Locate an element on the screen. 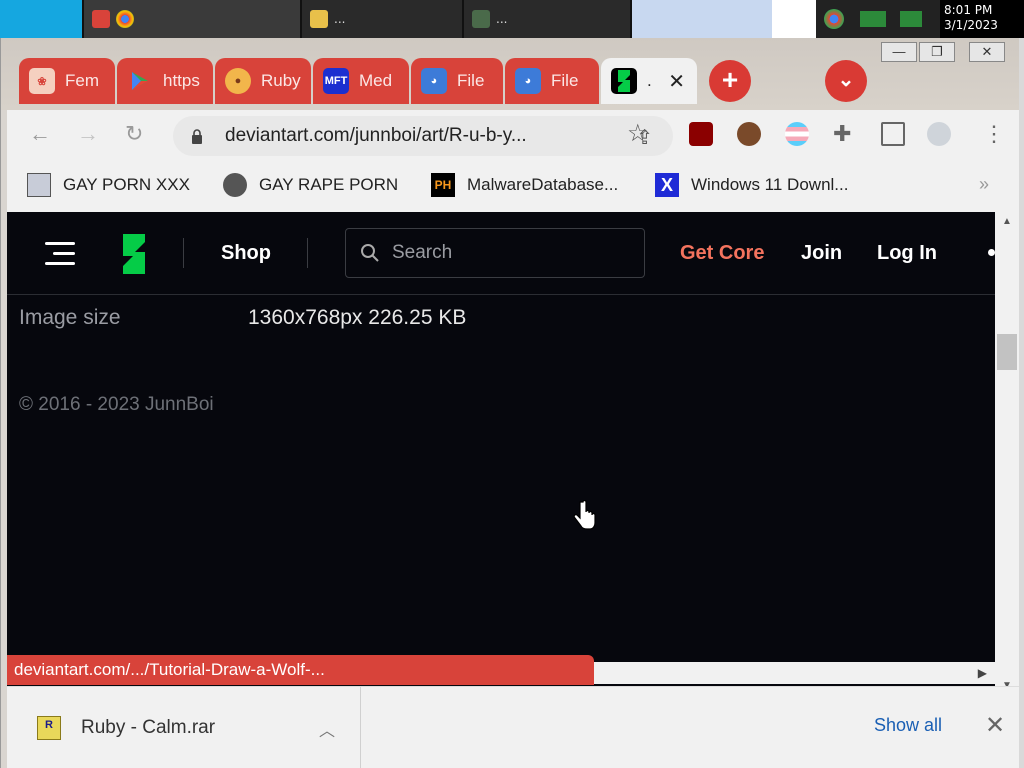 The width and height of the screenshot is (1024, 768). minimize-button: — is located at coordinates (899, 52).